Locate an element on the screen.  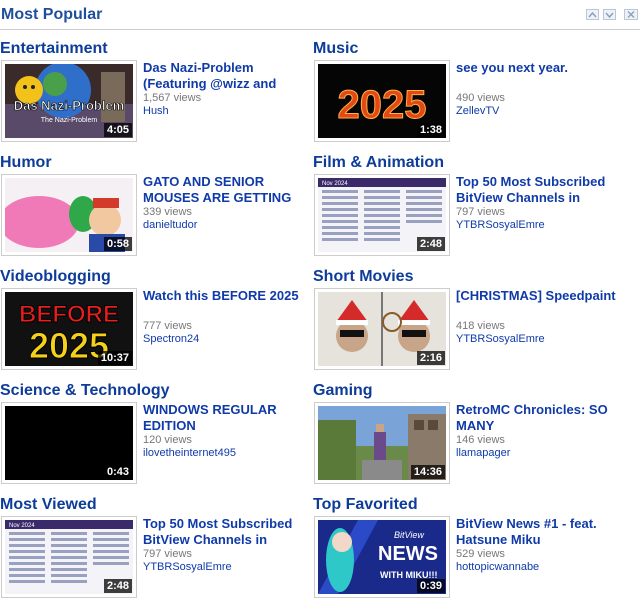
video-duration: 2:16 is located at coordinates (430, 358).